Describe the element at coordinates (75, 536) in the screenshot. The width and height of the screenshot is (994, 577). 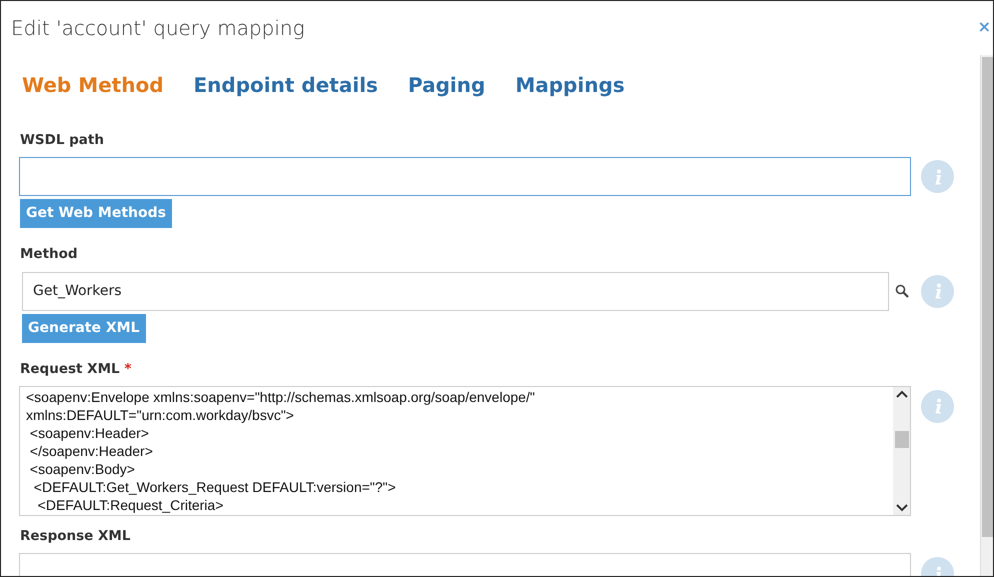
I see `field-label: Response XML` at that location.